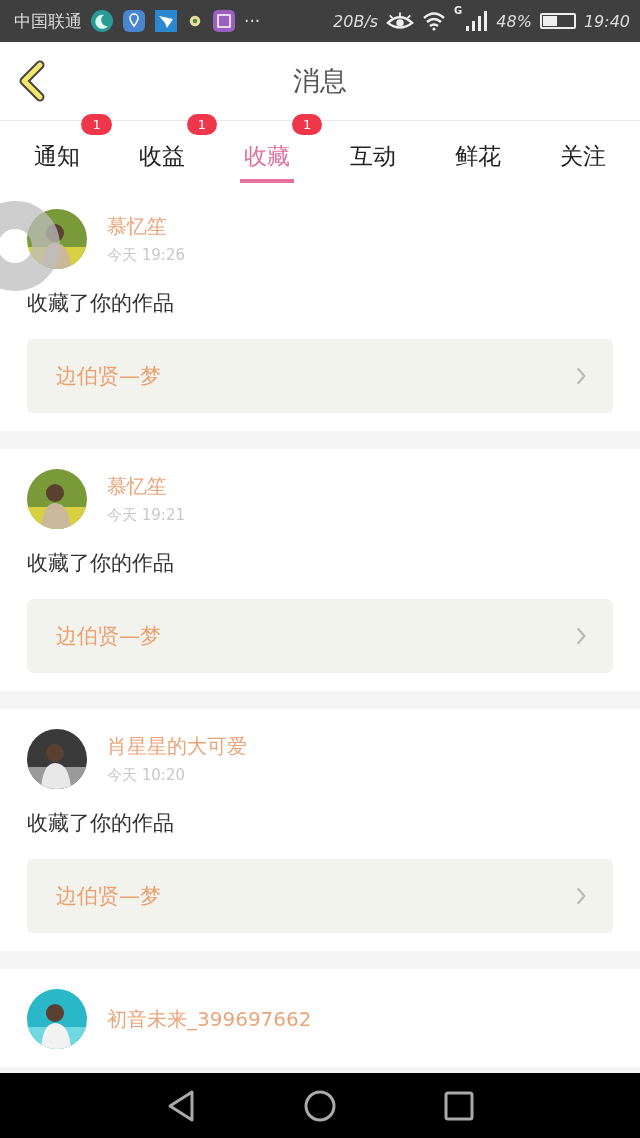 The width and height of the screenshot is (640, 1138). I want to click on moon-icon, so click(102, 21).